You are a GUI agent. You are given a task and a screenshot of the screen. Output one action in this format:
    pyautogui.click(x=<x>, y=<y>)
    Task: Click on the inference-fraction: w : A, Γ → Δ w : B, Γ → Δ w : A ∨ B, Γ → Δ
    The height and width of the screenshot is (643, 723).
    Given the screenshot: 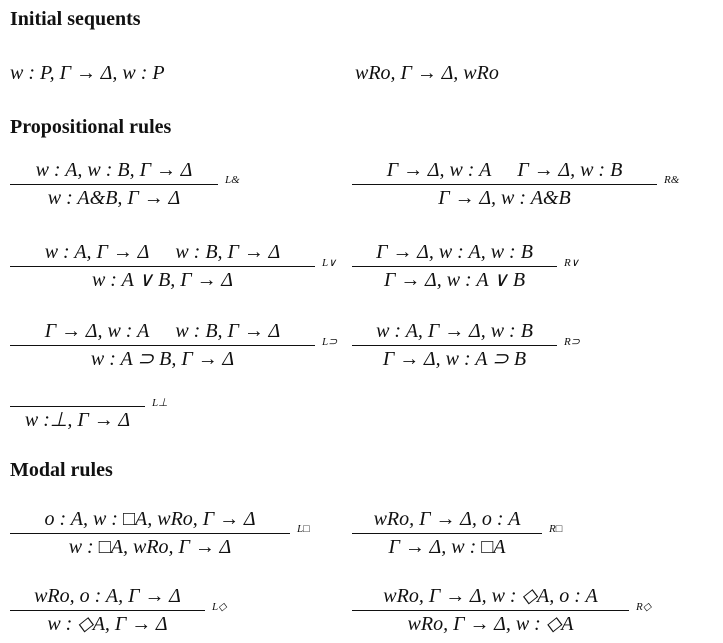 What is the action you would take?
    pyautogui.click(x=162, y=266)
    